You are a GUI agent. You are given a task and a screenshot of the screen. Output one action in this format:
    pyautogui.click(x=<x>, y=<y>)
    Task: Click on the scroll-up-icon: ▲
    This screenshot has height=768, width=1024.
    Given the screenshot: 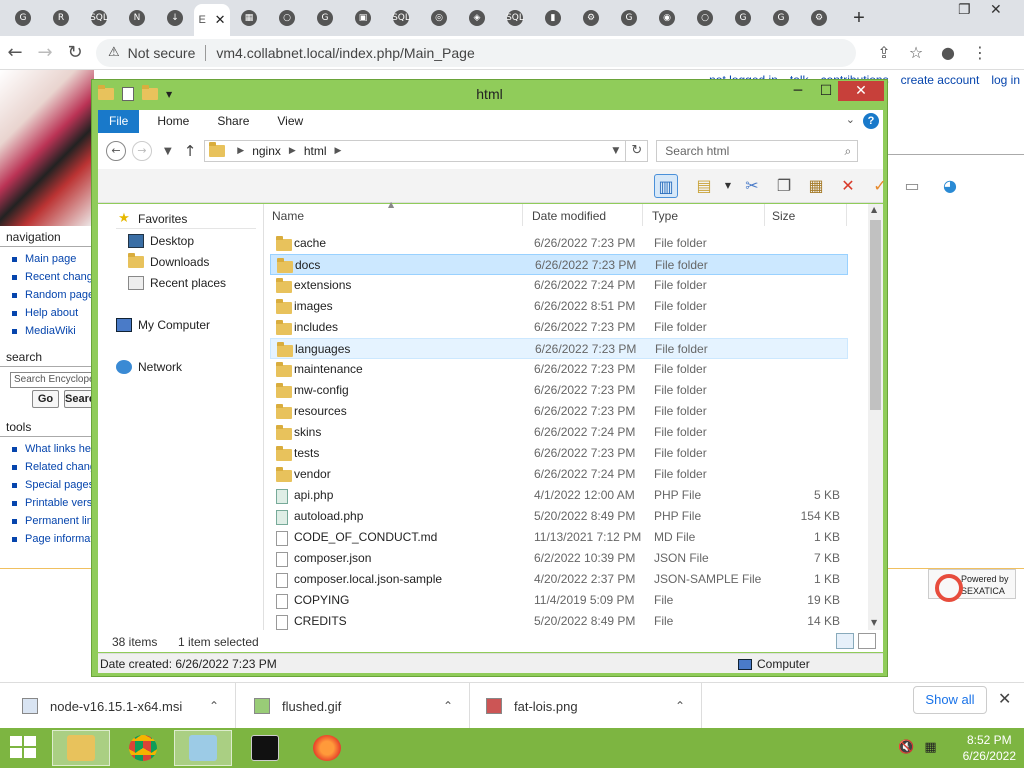 What is the action you would take?
    pyautogui.click(x=874, y=209)
    